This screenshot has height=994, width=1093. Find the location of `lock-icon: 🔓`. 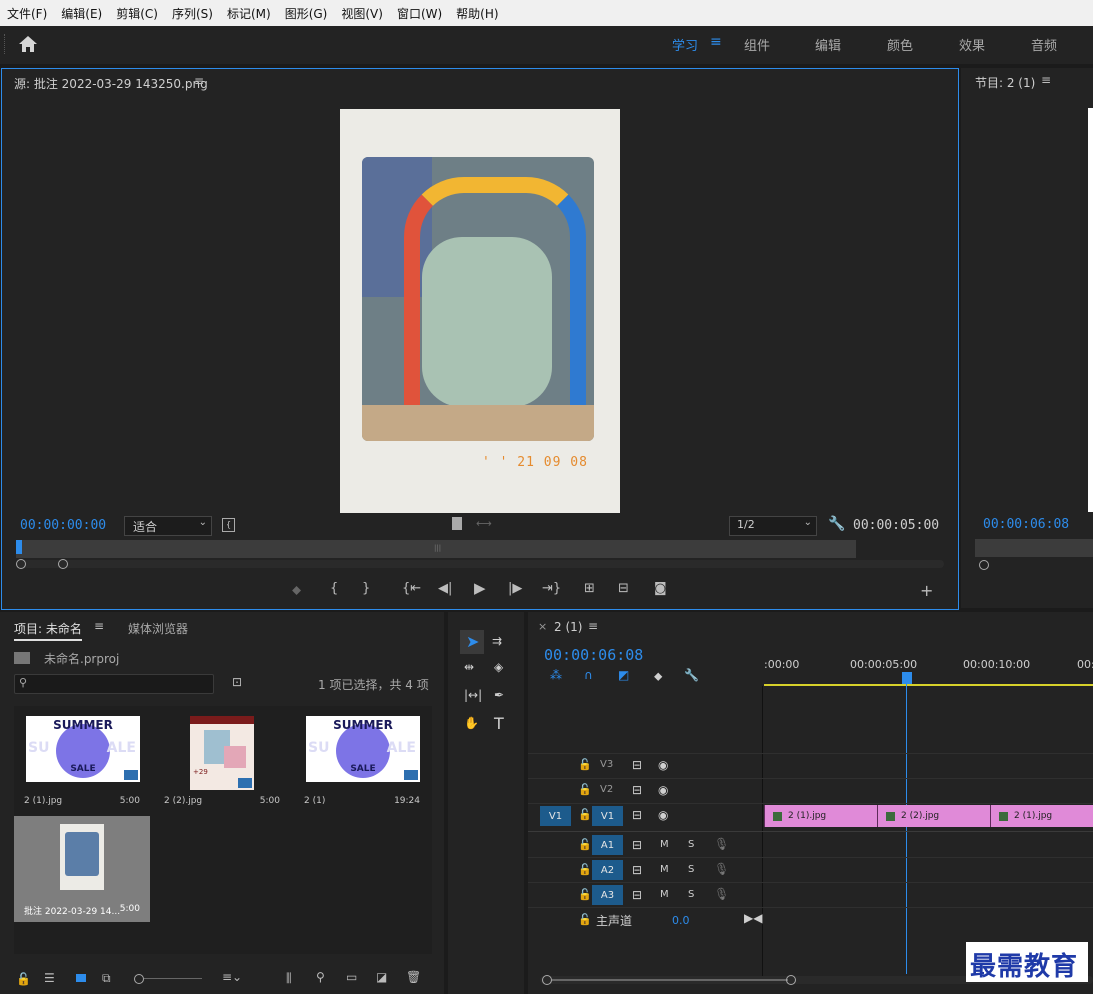

lock-icon: 🔓 is located at coordinates (23, 979).